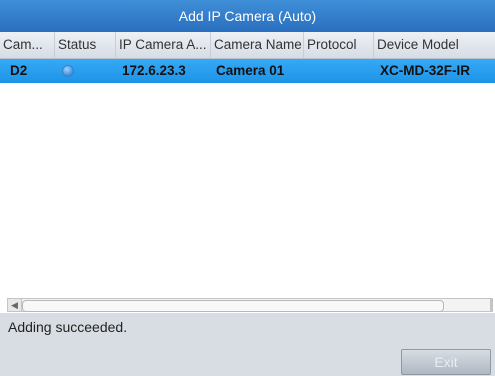 This screenshot has height=376, width=495. Describe the element at coordinates (491, 305) in the screenshot. I see `scrollbar-right-edge` at that location.